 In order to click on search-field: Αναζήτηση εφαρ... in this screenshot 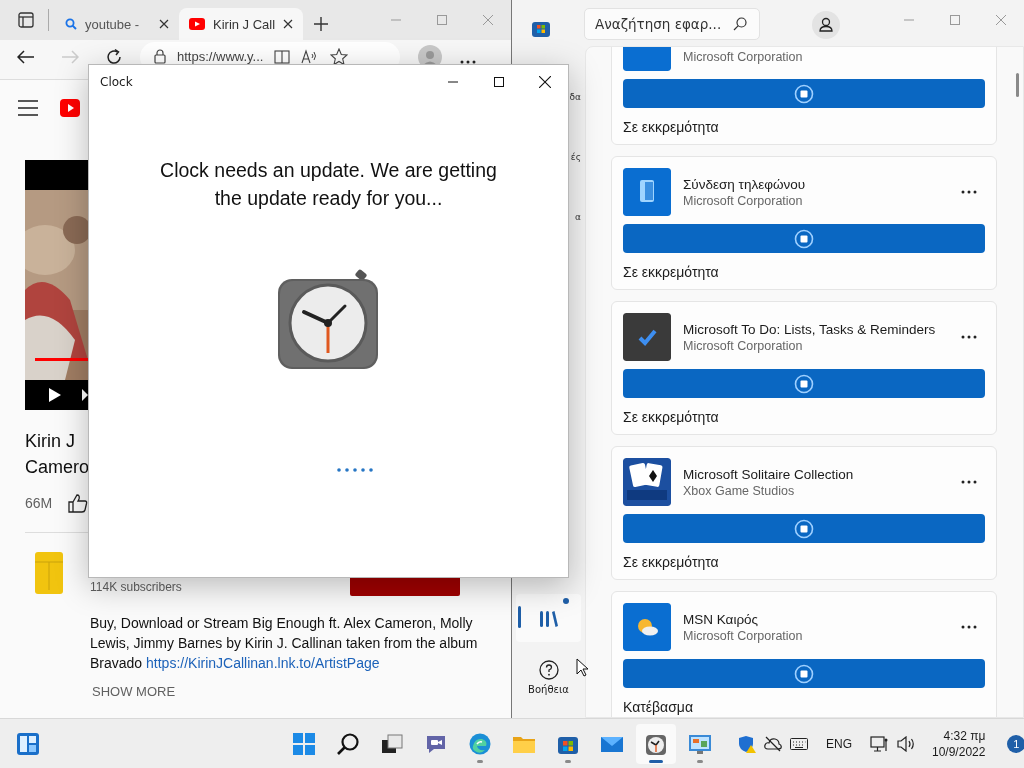, I will do `click(672, 24)`.